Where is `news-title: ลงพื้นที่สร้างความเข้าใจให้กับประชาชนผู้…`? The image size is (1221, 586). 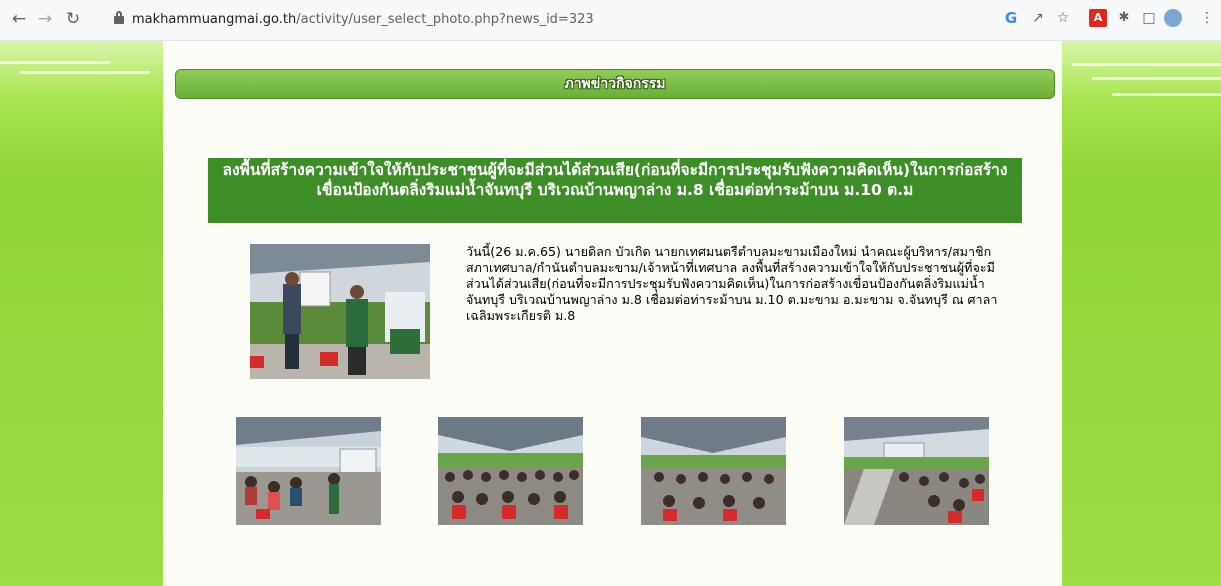
news-title: ลงพื้นที่สร้างความเข้าใจให้กับประชาชนผู้… is located at coordinates (615, 190).